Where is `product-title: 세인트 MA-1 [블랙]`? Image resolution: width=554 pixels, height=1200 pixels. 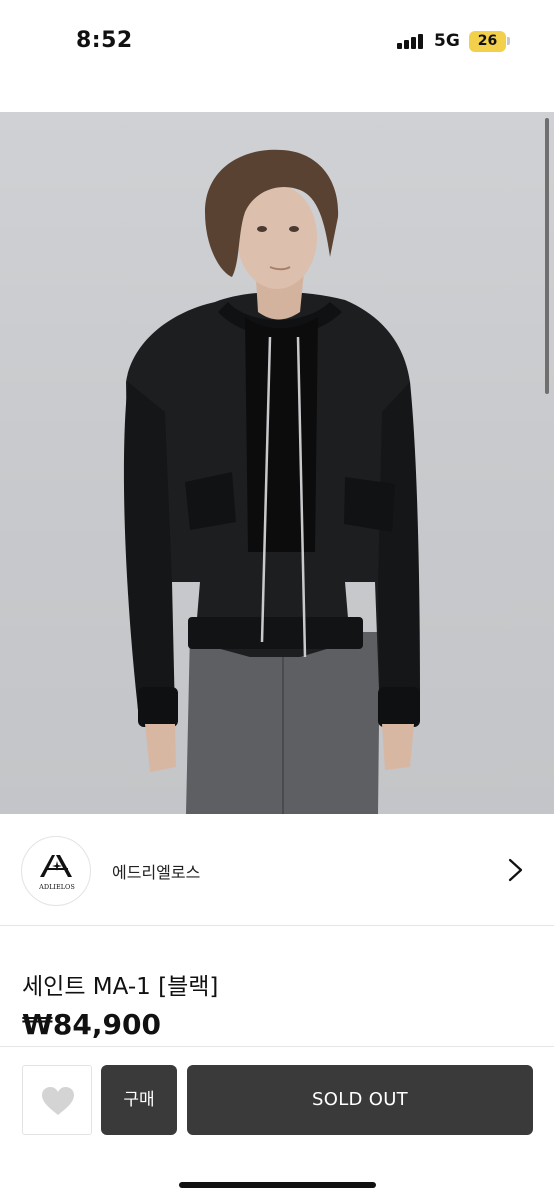 product-title: 세인트 MA-1 [블랙] is located at coordinates (120, 987).